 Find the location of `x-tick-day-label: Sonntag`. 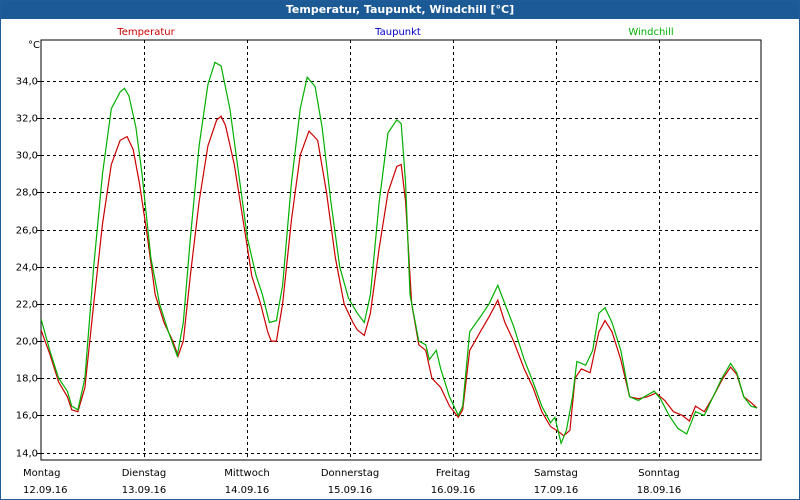

x-tick-day-label: Sonntag is located at coordinates (659, 473).